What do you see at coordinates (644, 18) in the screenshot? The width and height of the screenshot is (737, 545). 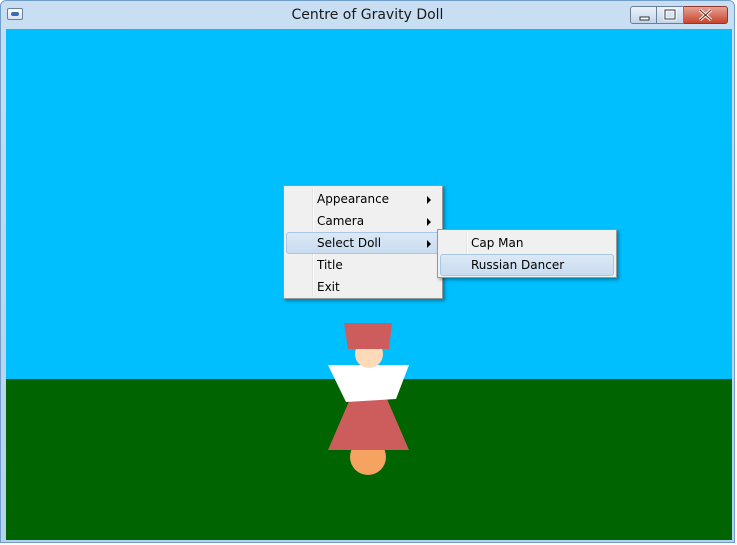 I see `minimize-icon` at bounding box center [644, 18].